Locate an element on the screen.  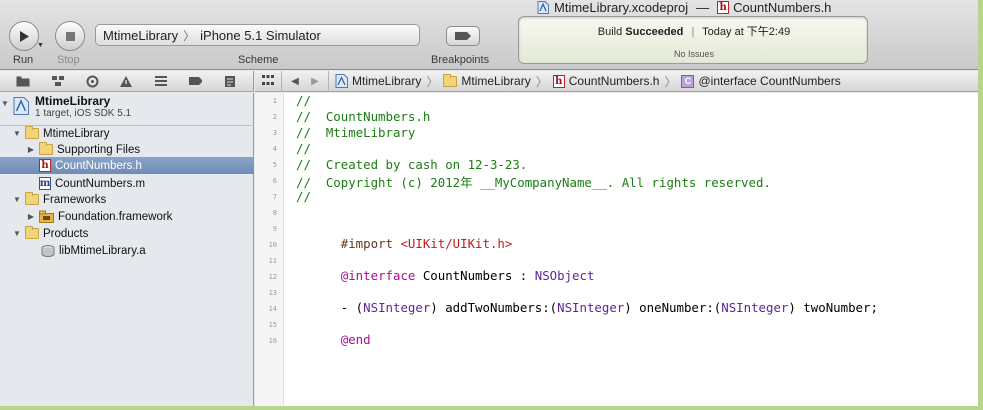
forward-arrow-icon: ▶ is located at coordinates (315, 81).